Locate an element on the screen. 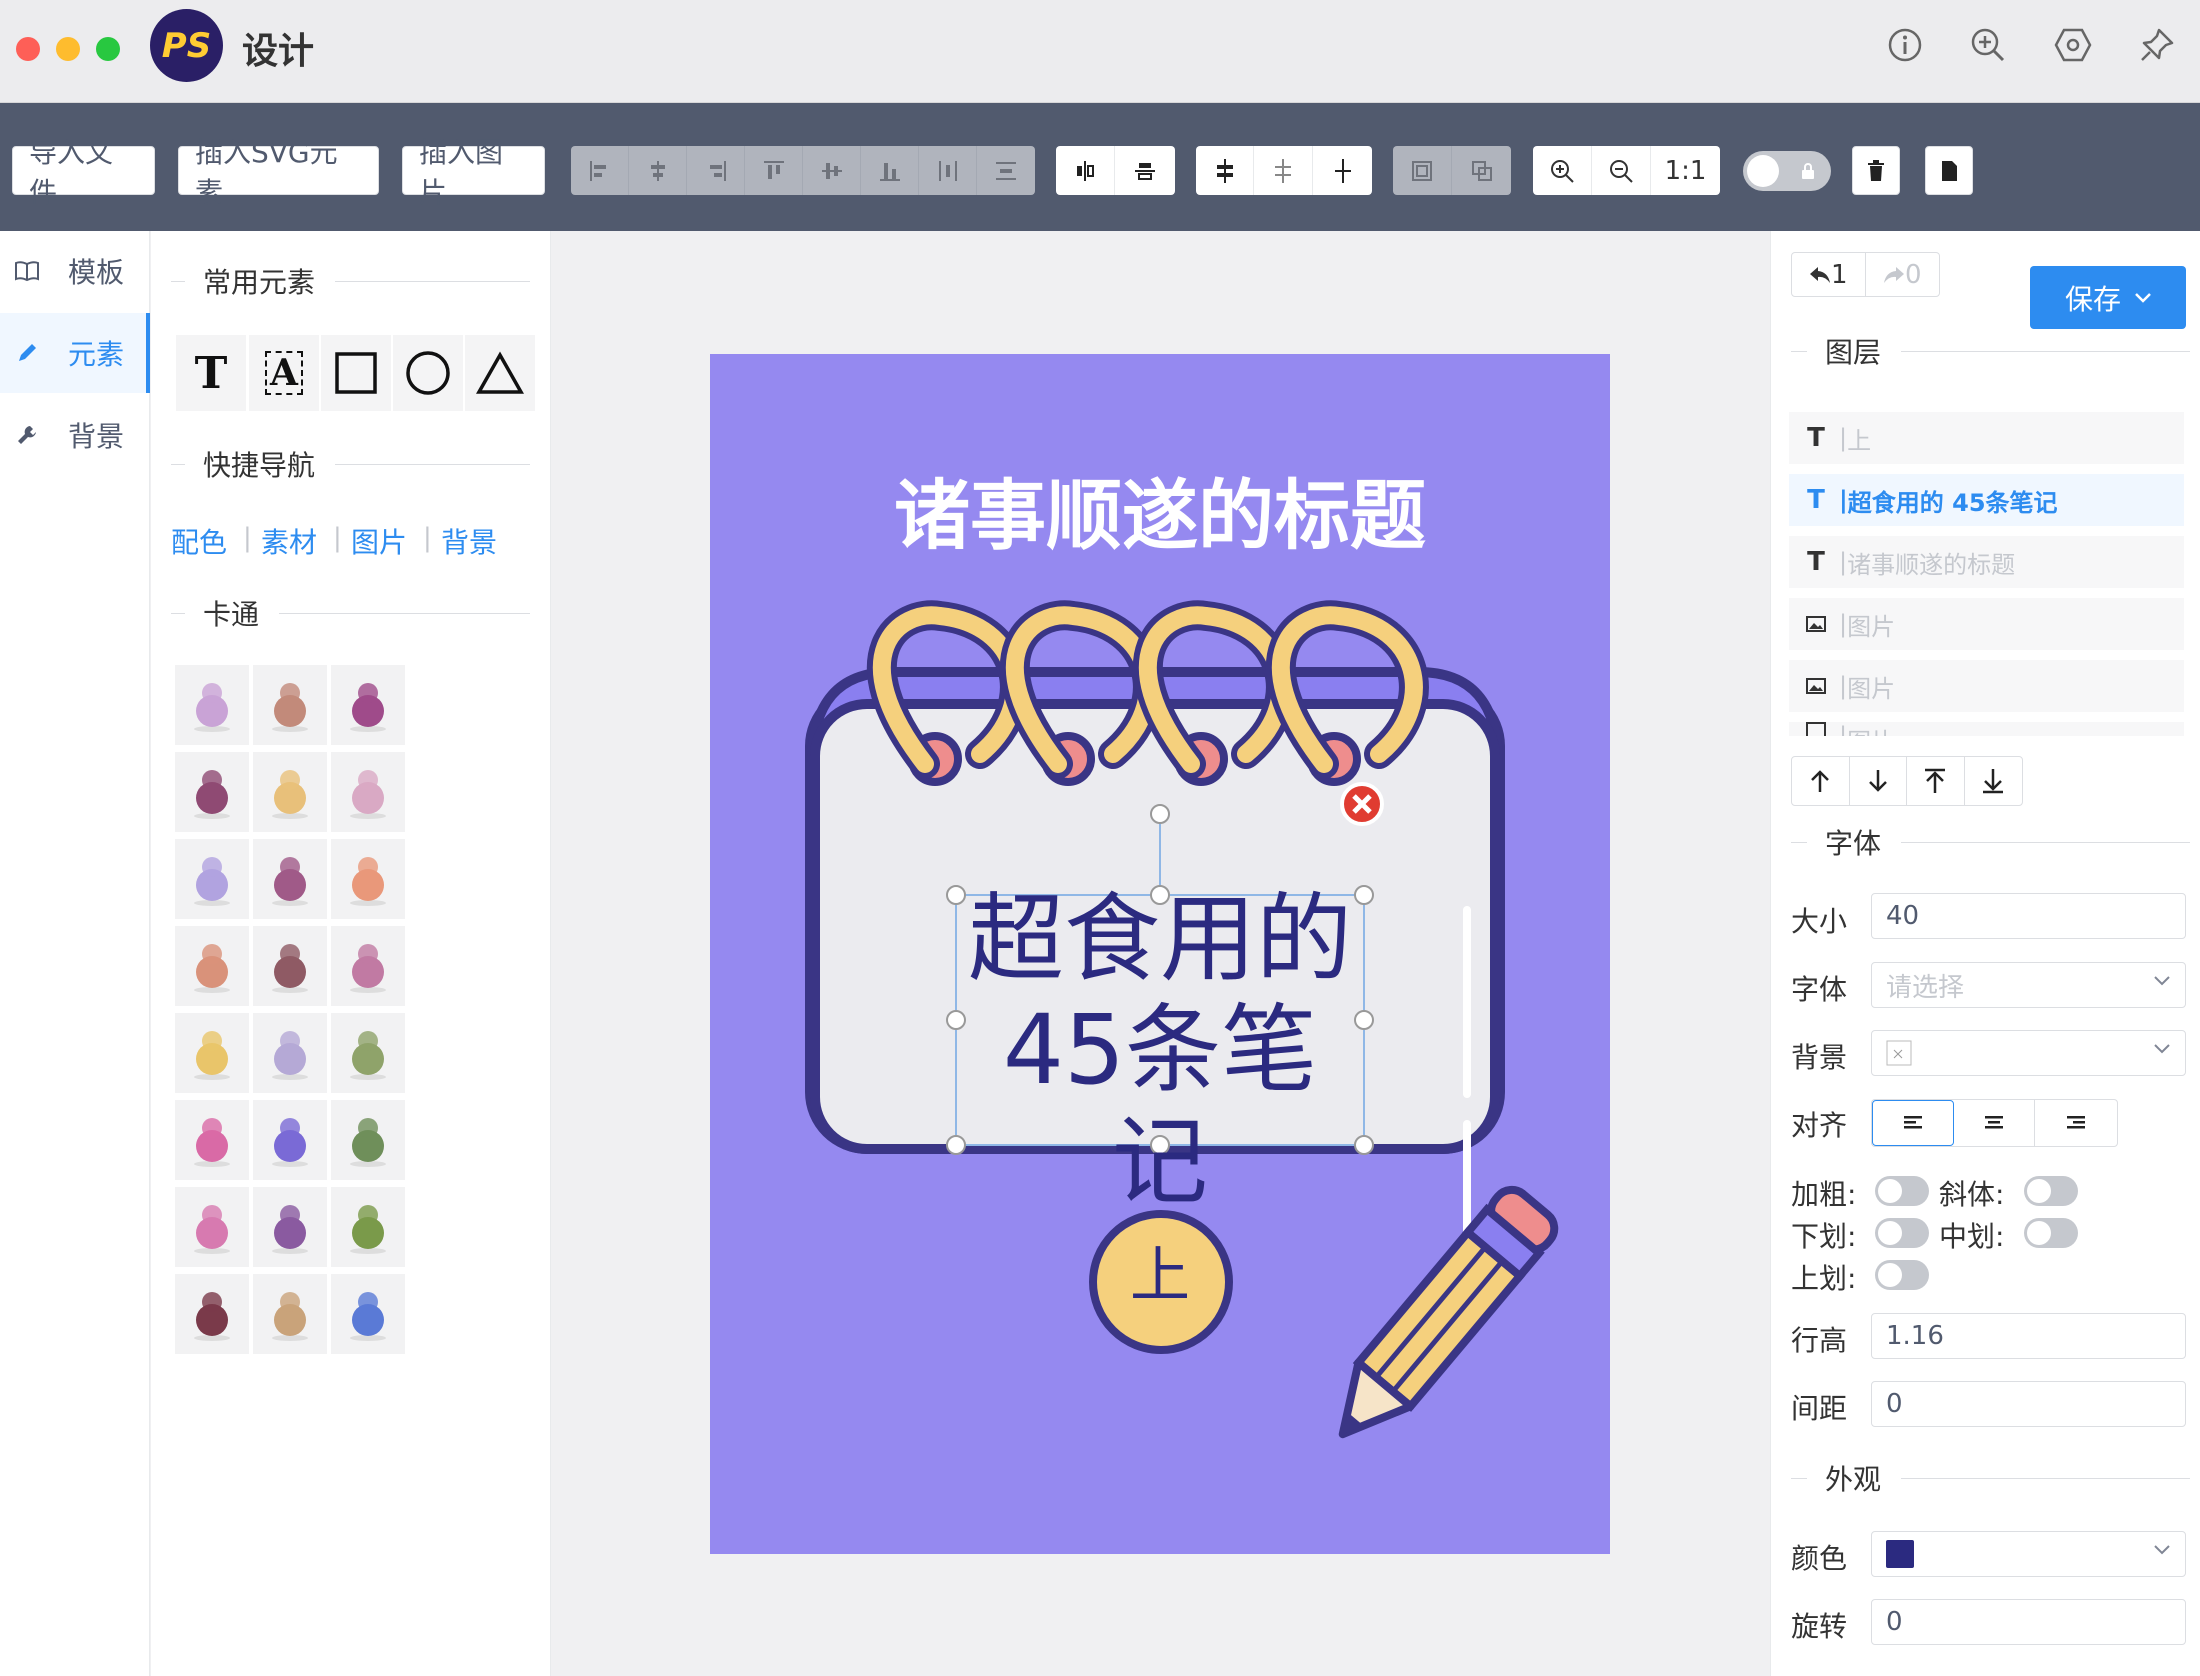  poster-tag: 上 is located at coordinates (1160, 1276).